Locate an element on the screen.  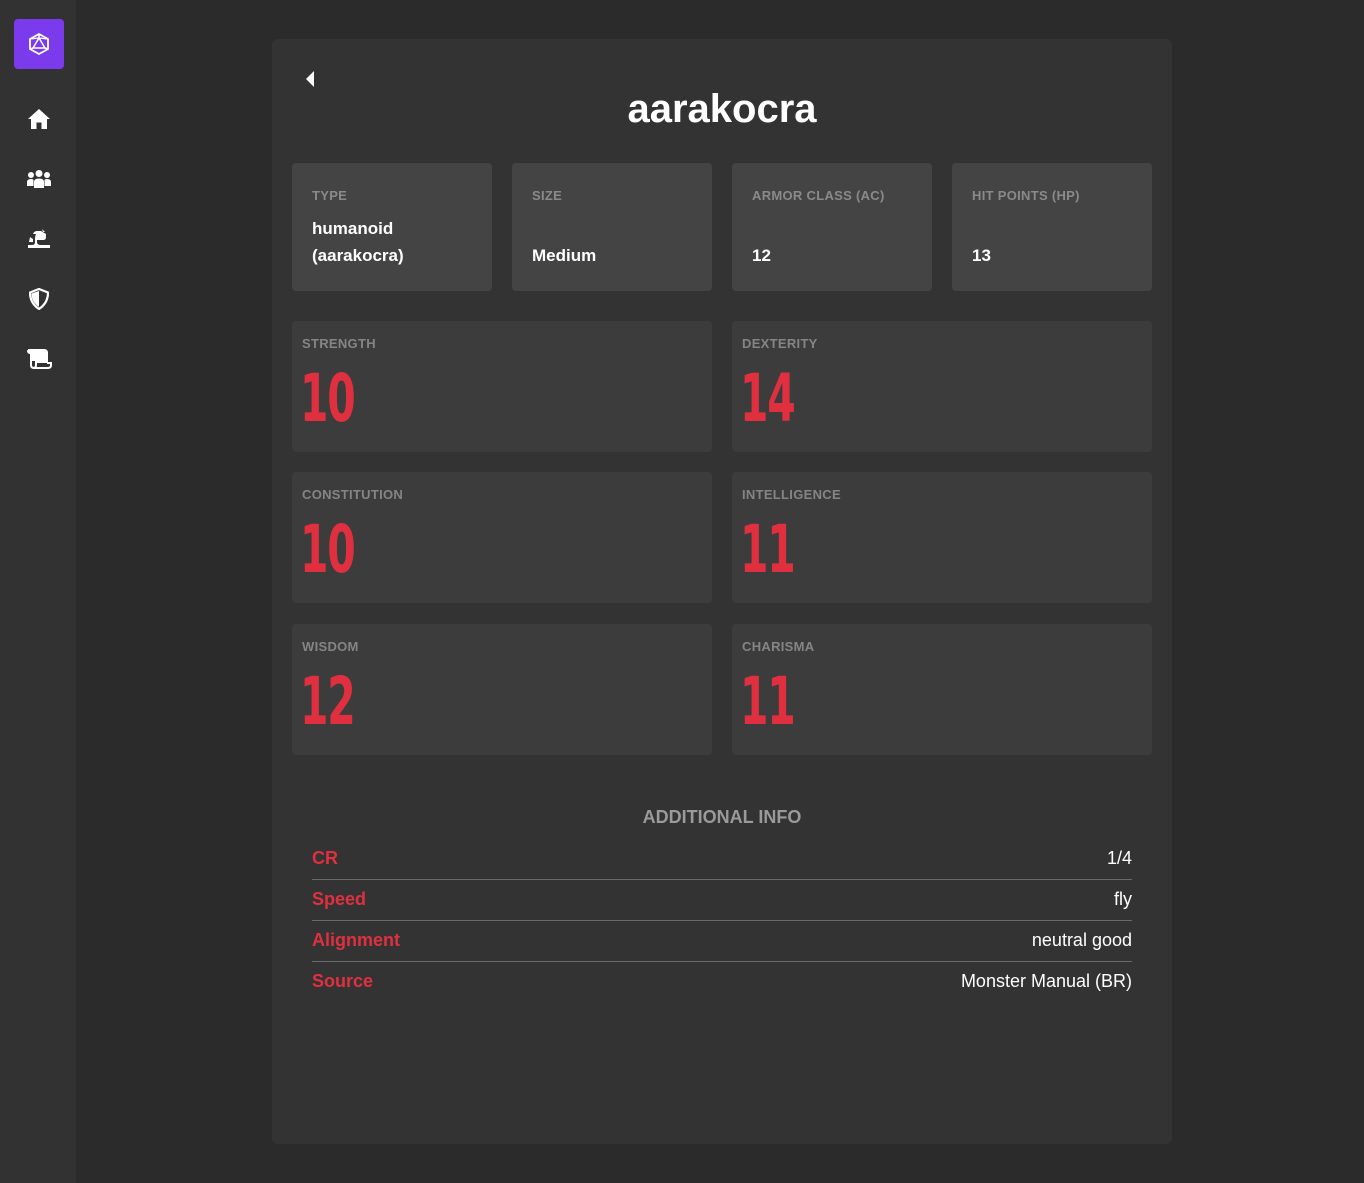
users-icon is located at coordinates (39, 179).